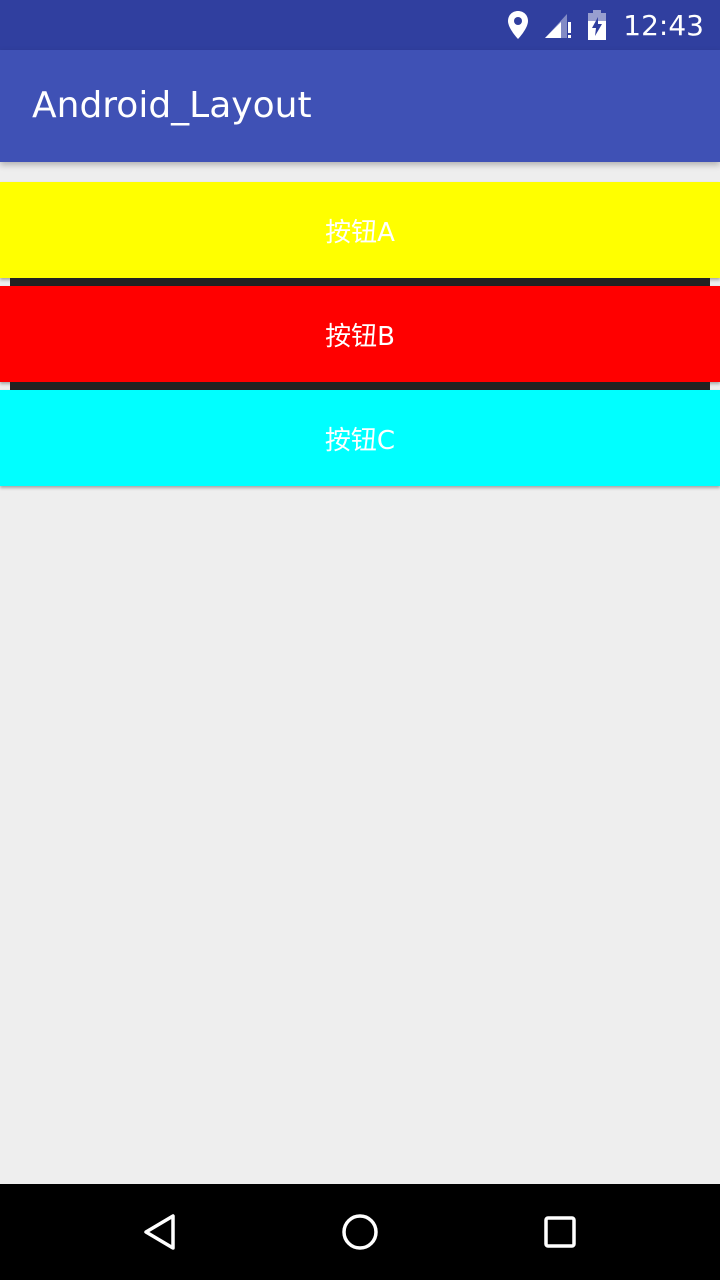 The height and width of the screenshot is (1280, 720). Describe the element at coordinates (160, 1232) in the screenshot. I see `back-icon` at that location.